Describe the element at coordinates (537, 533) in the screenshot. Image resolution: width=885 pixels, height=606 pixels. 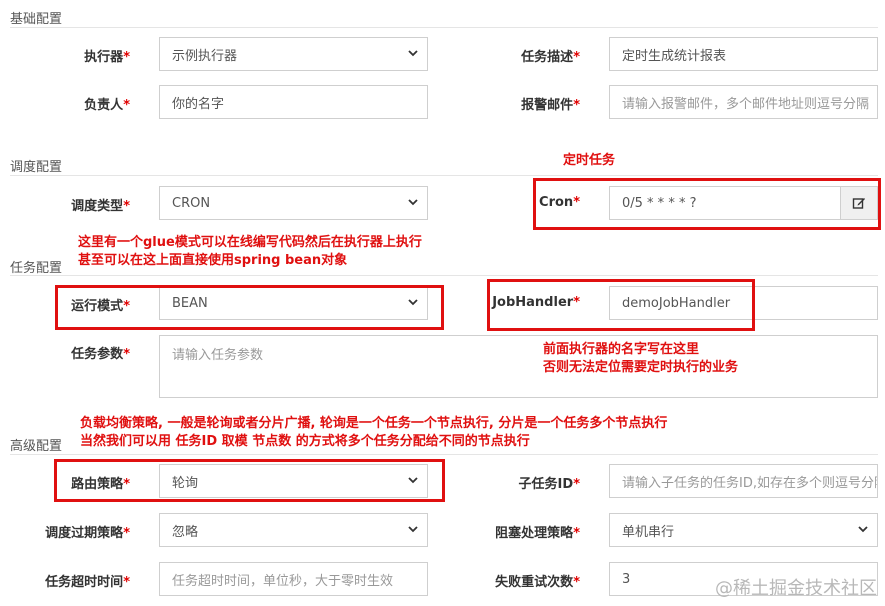
I see `block-strategy-label: 阻塞处理策略*` at that location.